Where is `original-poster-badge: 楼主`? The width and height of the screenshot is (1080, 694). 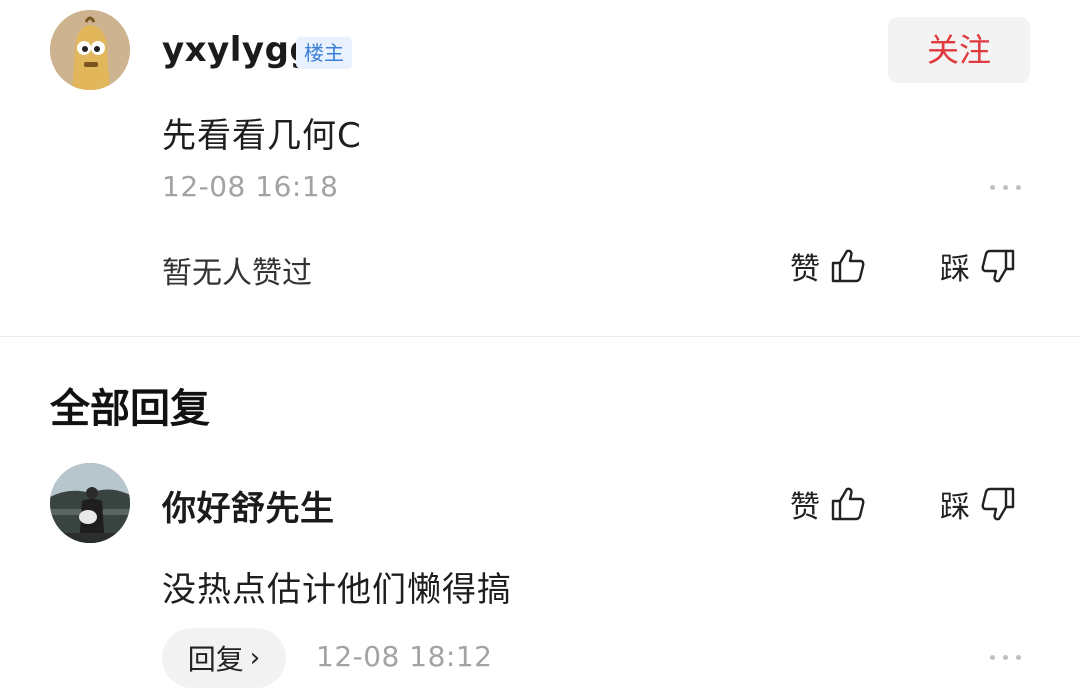
original-poster-badge: 楼主 is located at coordinates (324, 53).